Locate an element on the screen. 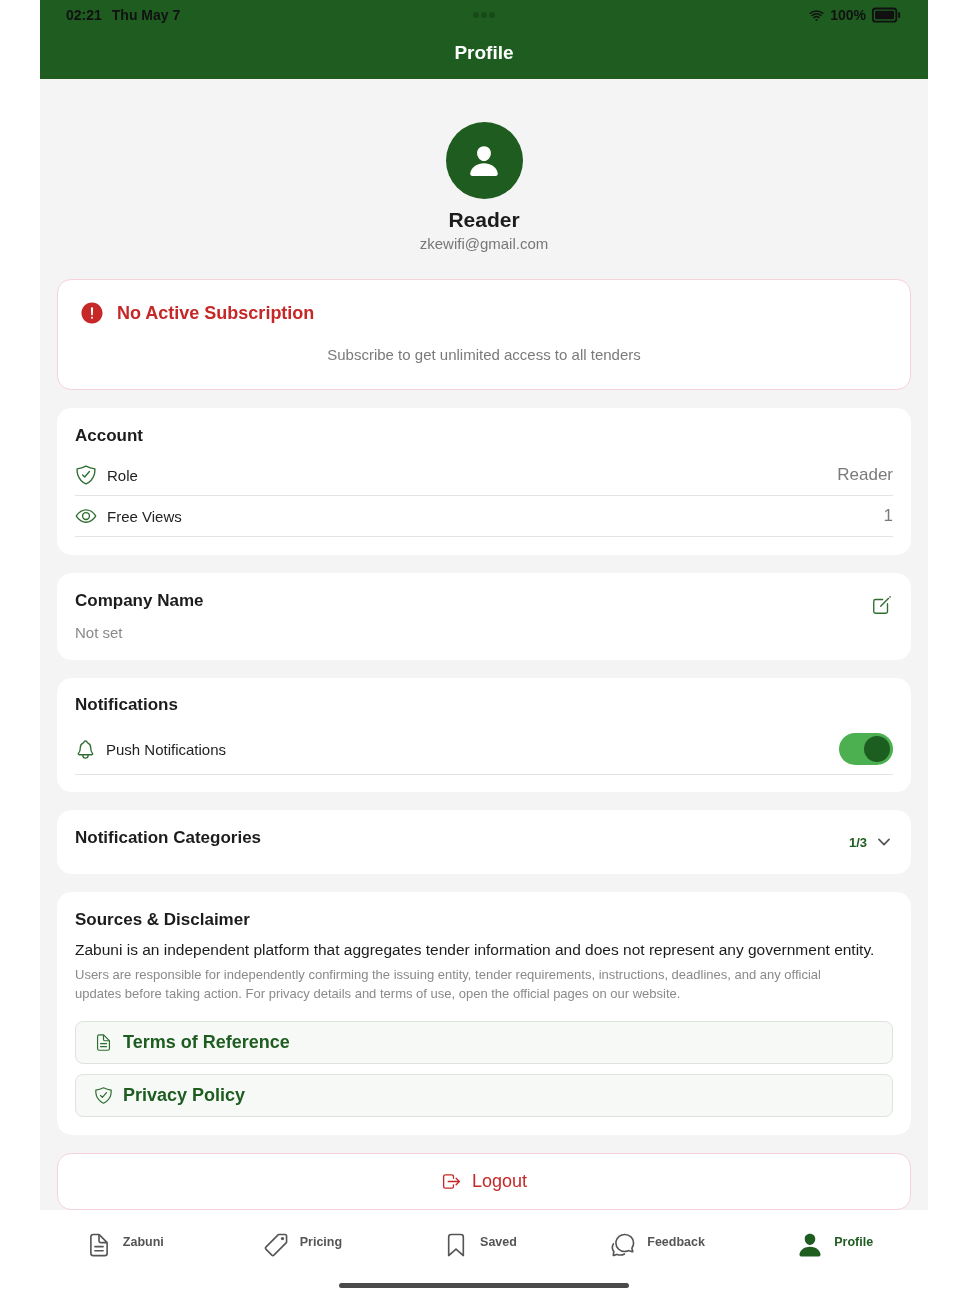  header-title: Profile is located at coordinates (484, 52).